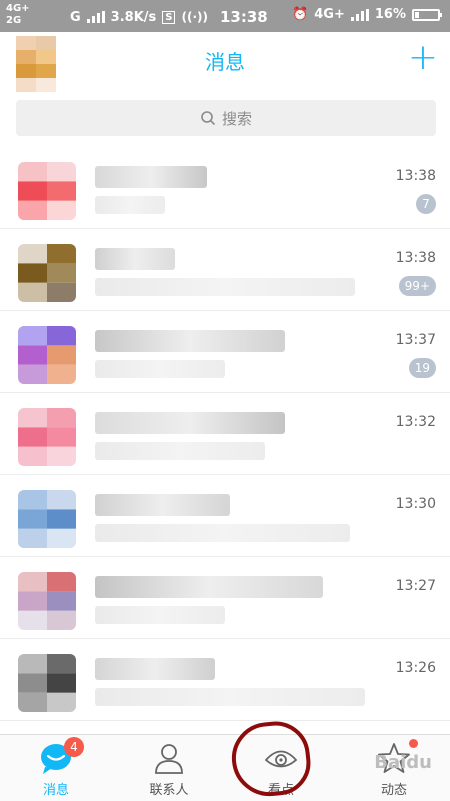 Image resolution: width=450 pixels, height=801 pixels. Describe the element at coordinates (208, 118) in the screenshot. I see `search-icon` at that location.